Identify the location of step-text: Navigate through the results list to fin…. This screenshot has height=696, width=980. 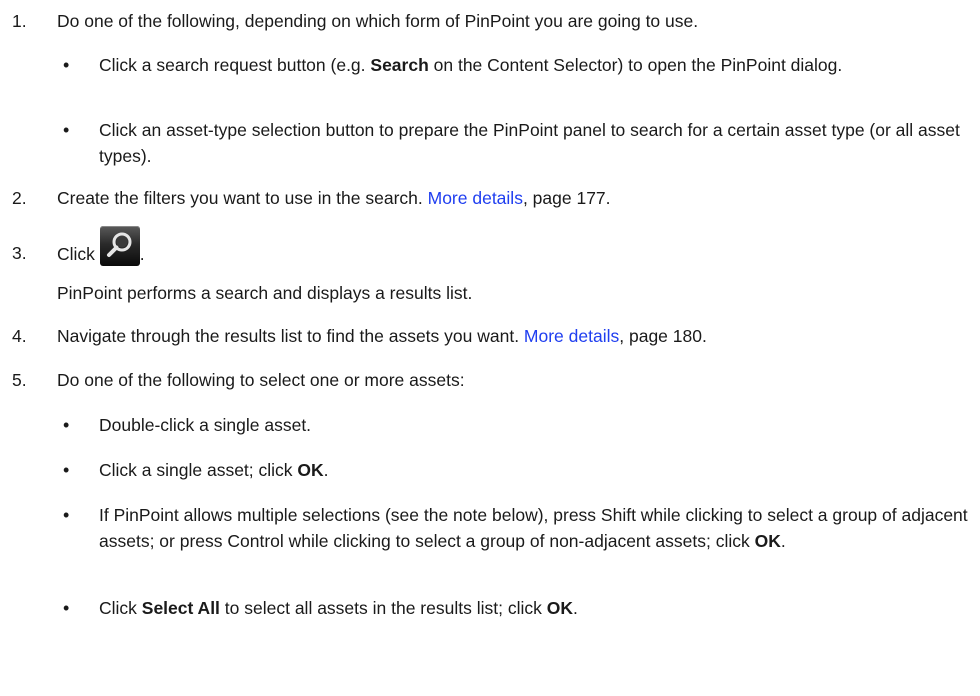
(382, 336).